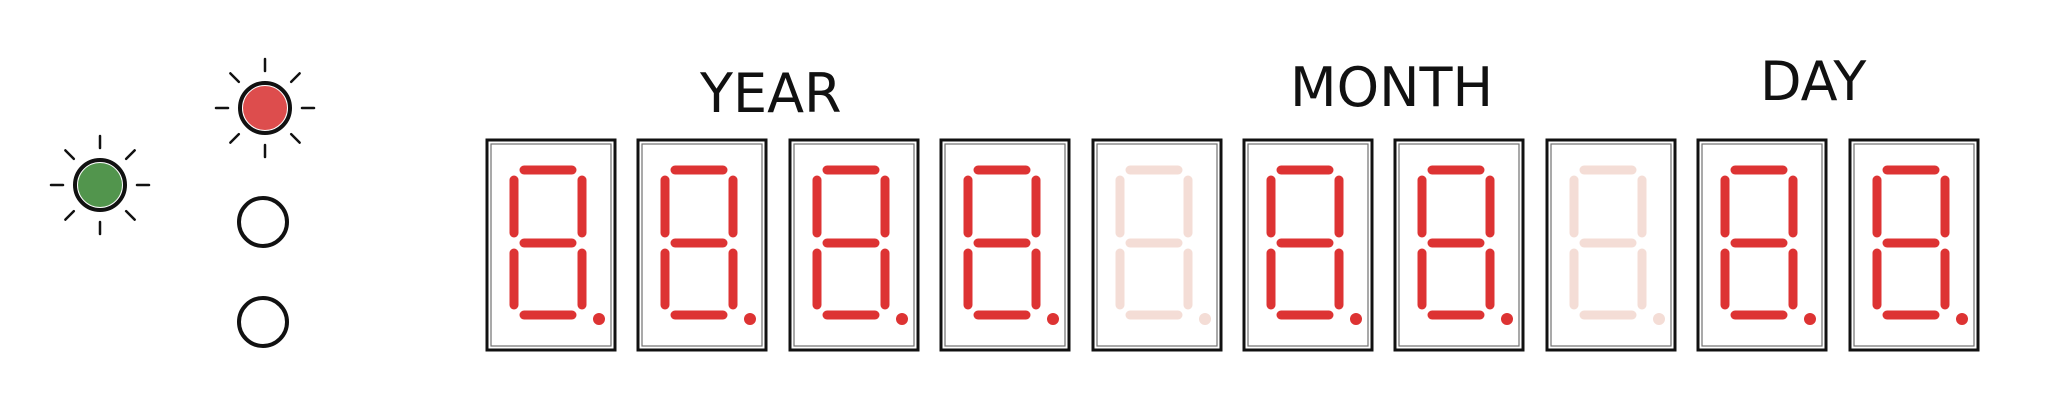  I want to click on red-indicator-fill, so click(265, 108).